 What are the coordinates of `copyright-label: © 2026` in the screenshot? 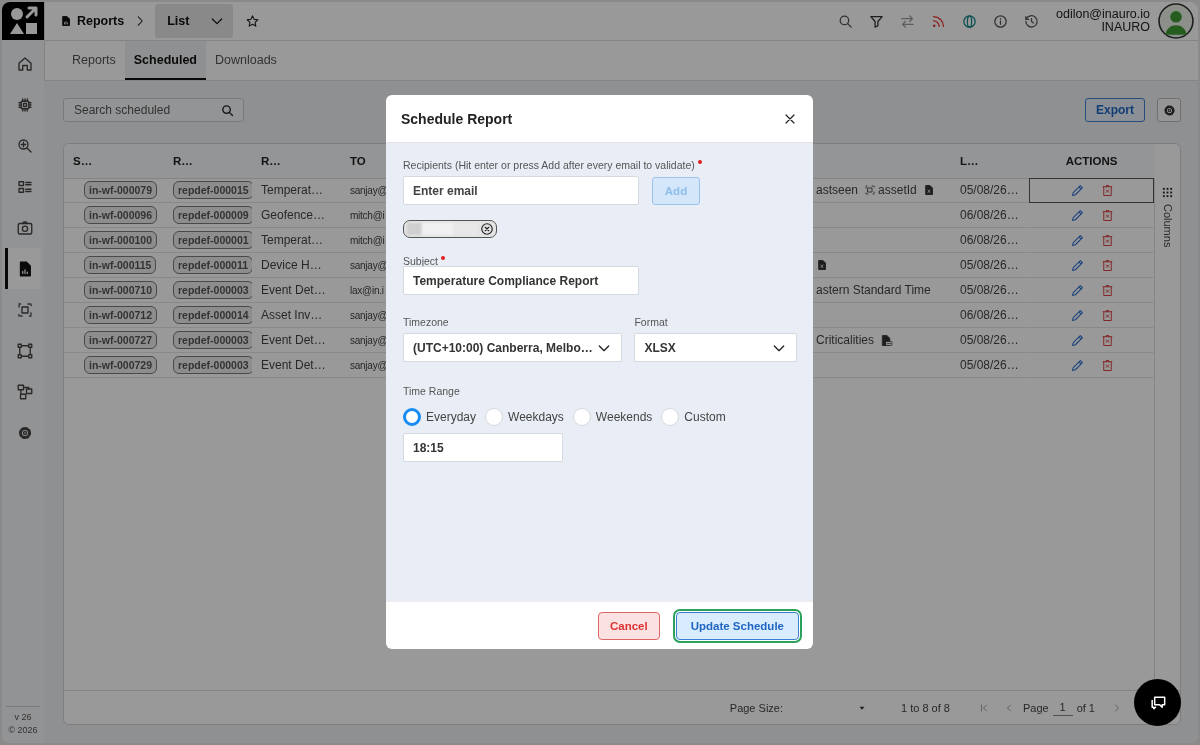 It's located at (23, 730).